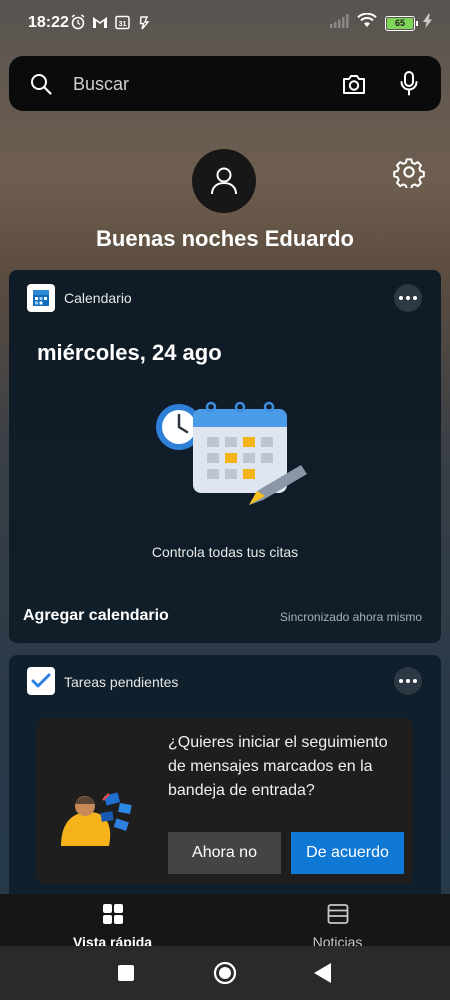  What do you see at coordinates (96, 819) in the screenshot?
I see `person-illustration` at bounding box center [96, 819].